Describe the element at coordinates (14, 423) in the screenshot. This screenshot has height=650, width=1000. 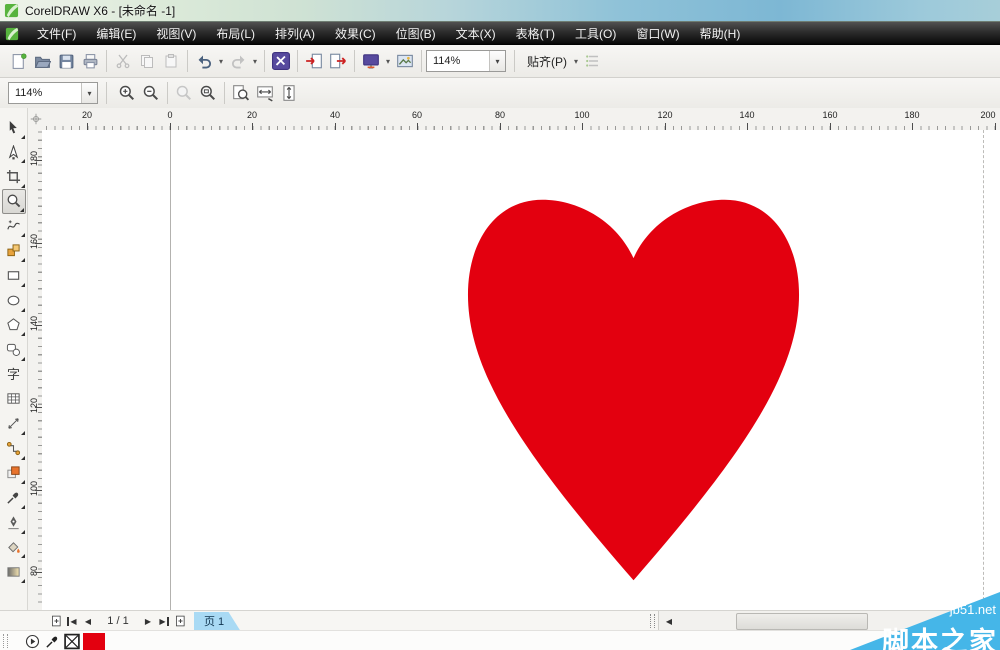
I see `parallel-dimension-tool` at that location.